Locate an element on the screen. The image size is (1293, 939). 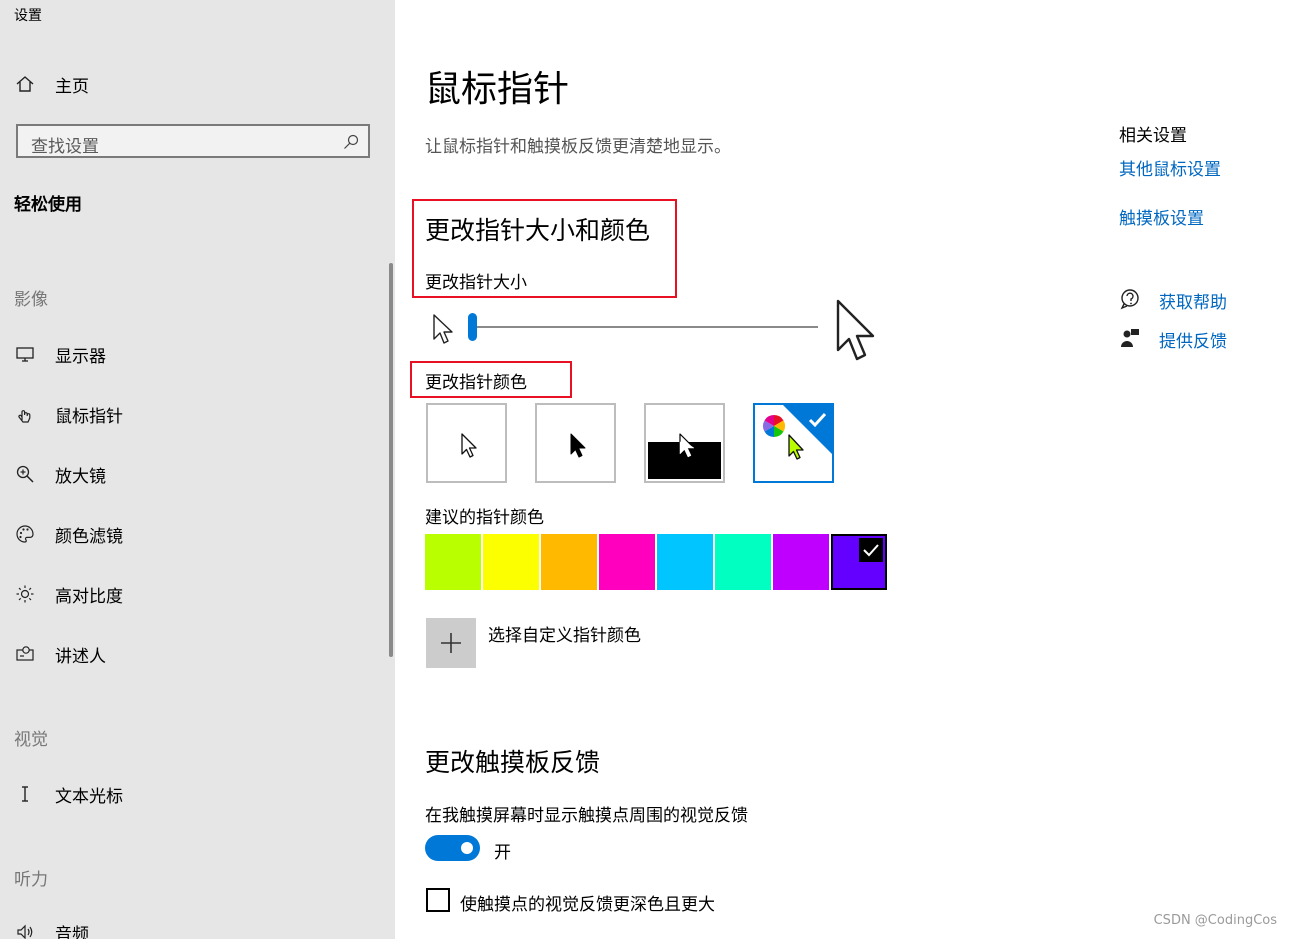
other-mouse-settings-link: 其他鼠标设置 is located at coordinates (1170, 167).